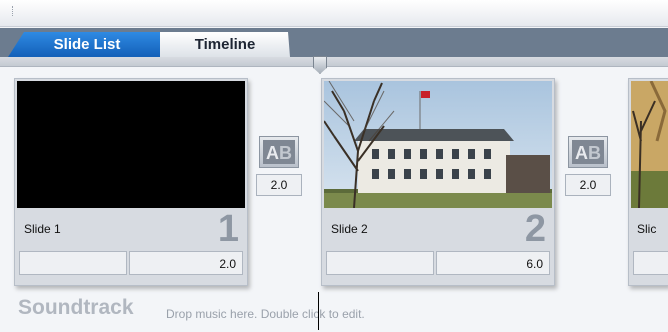 The image size is (668, 332). I want to click on slide-number: 2, so click(535, 229).